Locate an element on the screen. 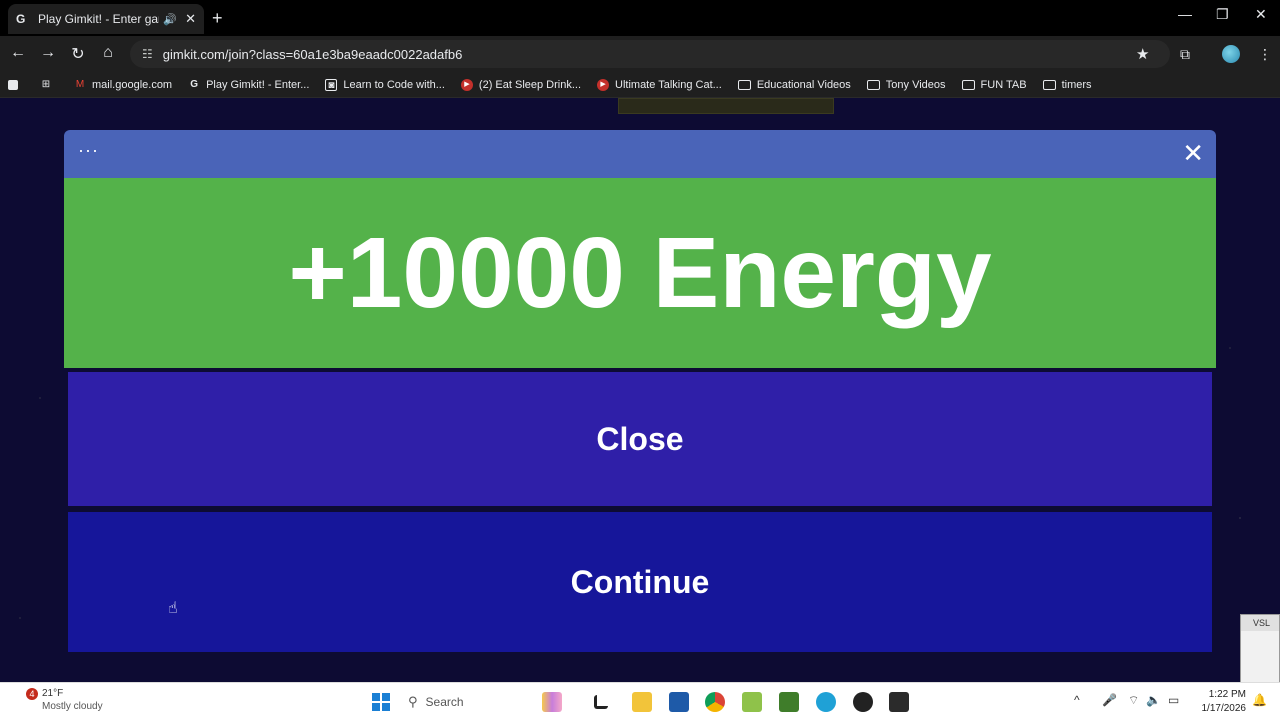  bookmark-label: Tony Videos is located at coordinates (915, 84).